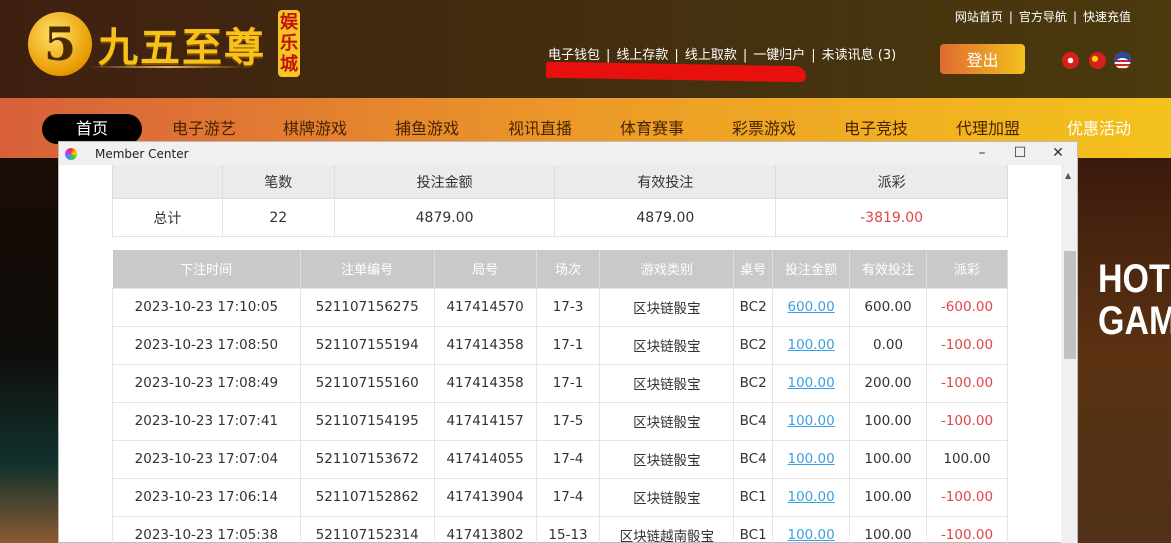 The image size is (1171, 543). What do you see at coordinates (574, 55) in the screenshot?
I see `link-wallet: 电子钱包` at bounding box center [574, 55].